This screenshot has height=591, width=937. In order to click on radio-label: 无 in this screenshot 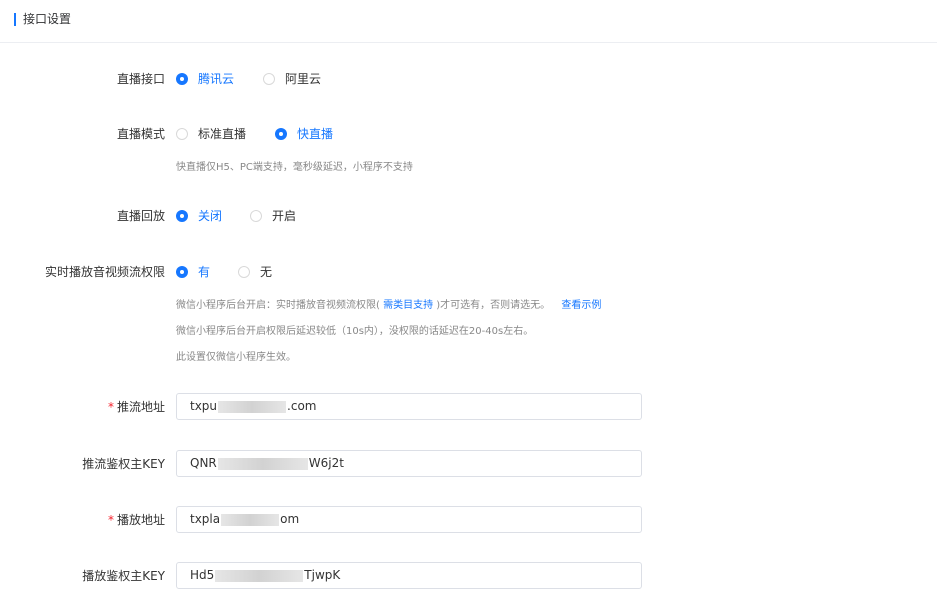, I will do `click(266, 272)`.